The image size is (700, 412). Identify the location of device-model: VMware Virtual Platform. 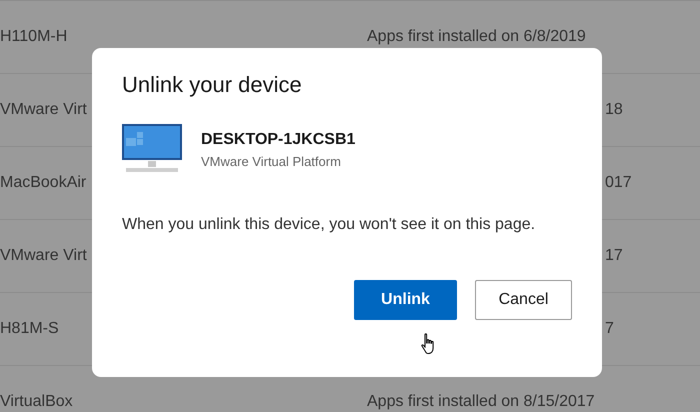
(271, 161).